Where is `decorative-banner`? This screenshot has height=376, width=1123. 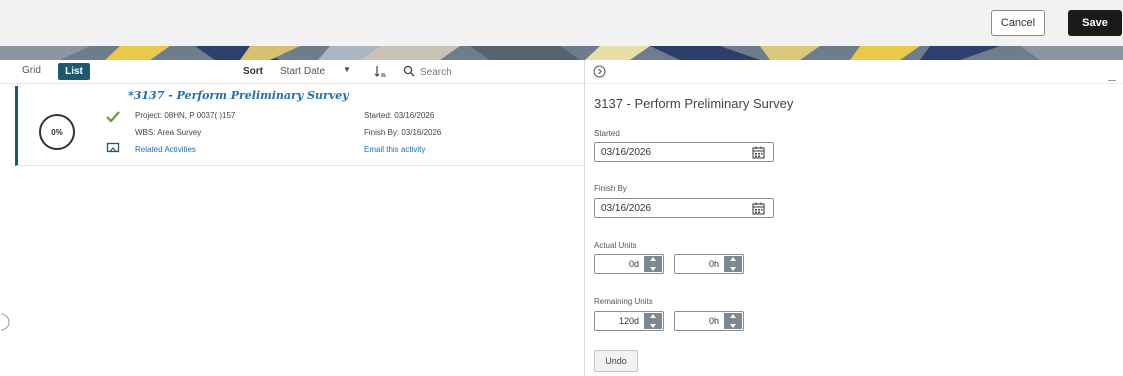
decorative-banner is located at coordinates (561, 53).